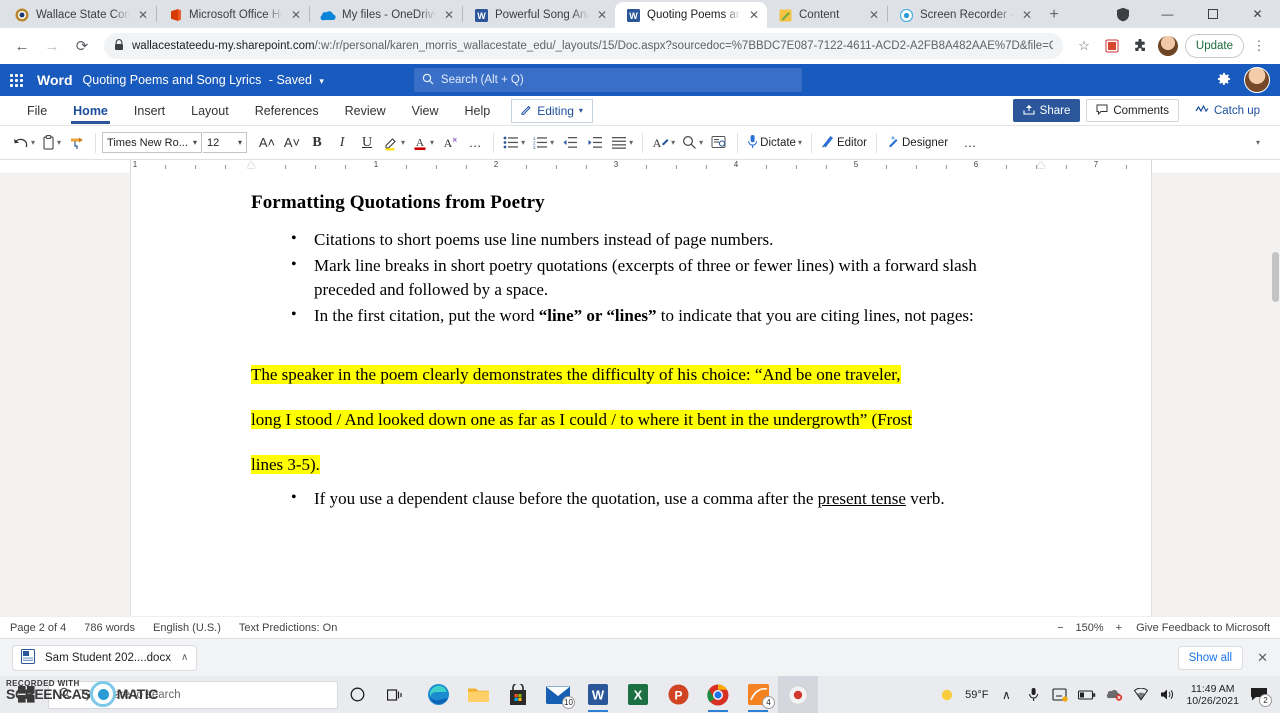 This screenshot has height=720, width=1280. Describe the element at coordinates (267, 143) in the screenshot. I see `grow-font-button: A˄` at that location.